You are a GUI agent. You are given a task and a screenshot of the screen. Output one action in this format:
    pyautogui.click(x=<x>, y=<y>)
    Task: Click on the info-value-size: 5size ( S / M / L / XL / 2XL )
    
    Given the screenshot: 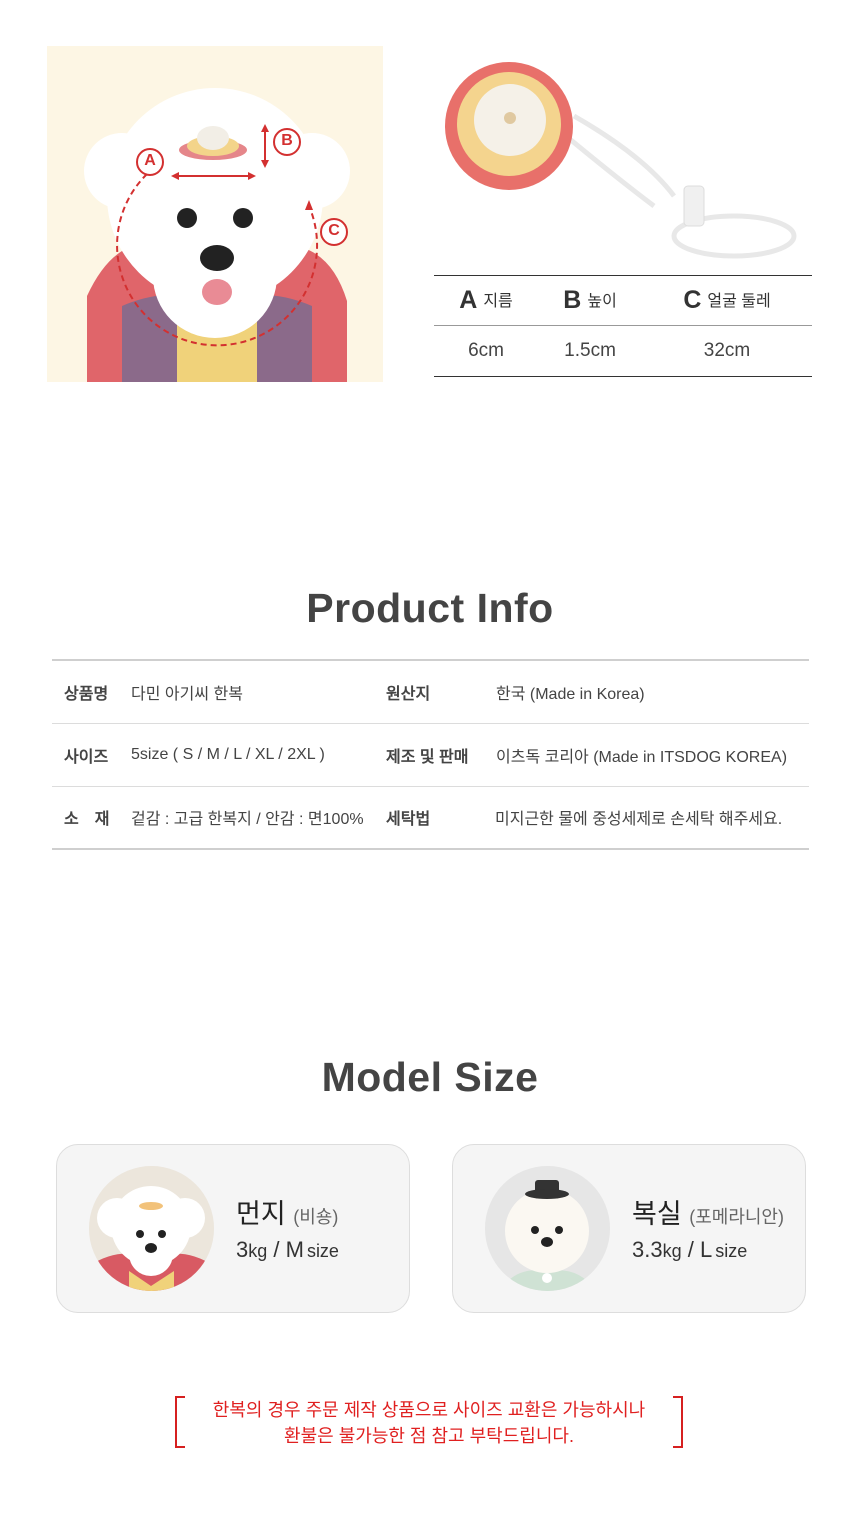 What is the action you would take?
    pyautogui.click(x=257, y=755)
    